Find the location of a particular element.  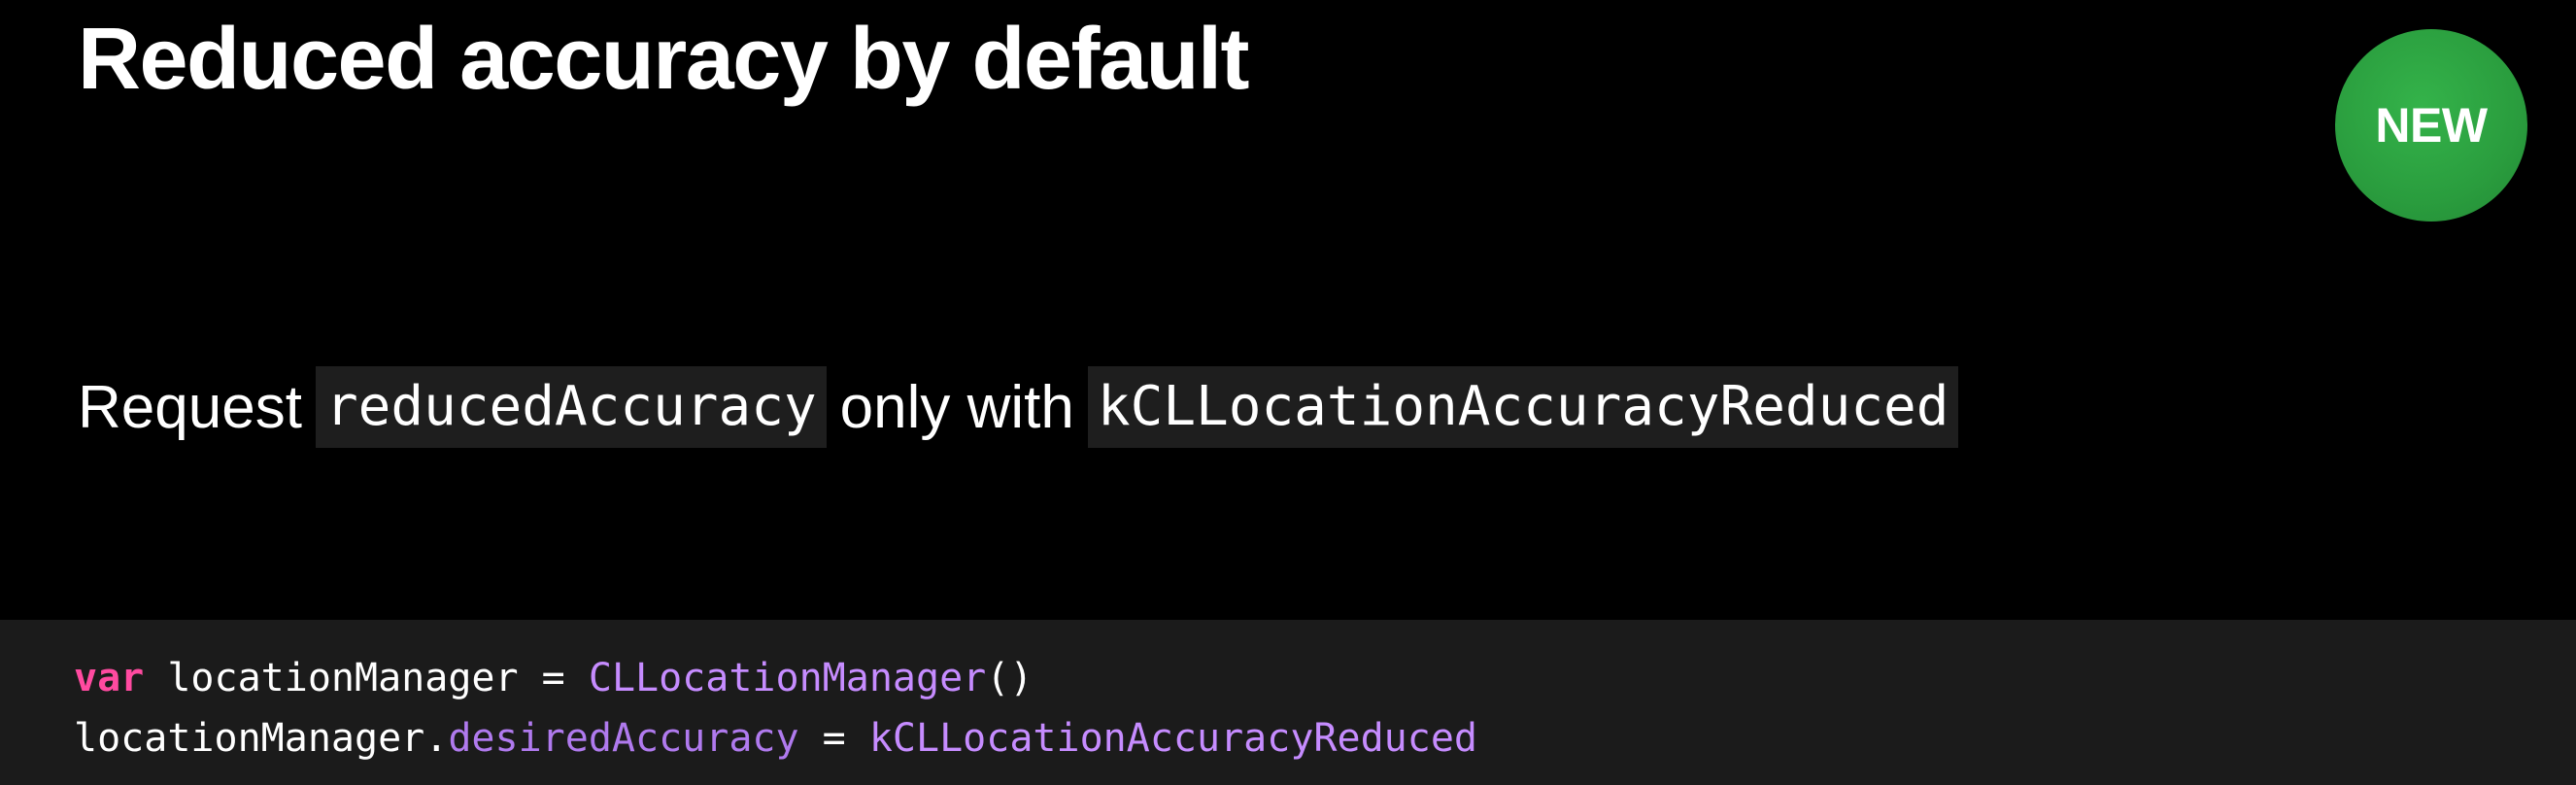

body-middle: only with is located at coordinates (956, 407).